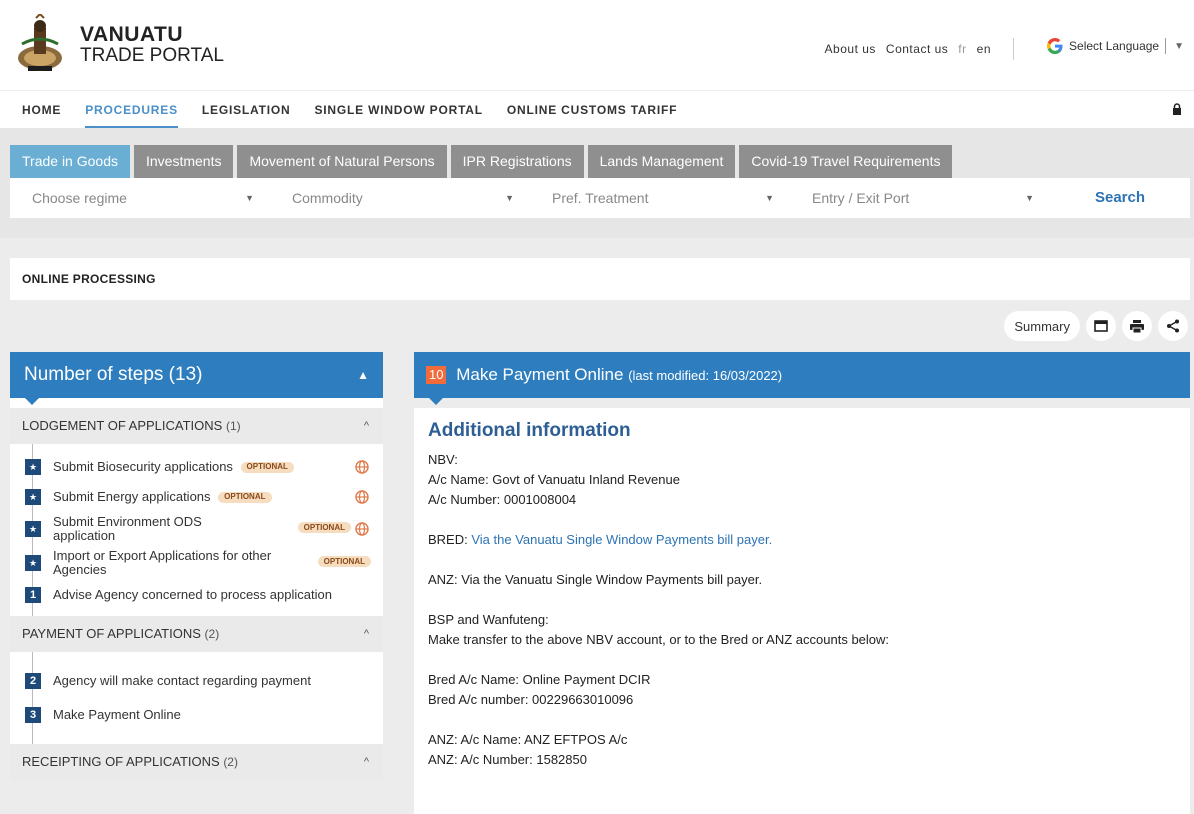  Describe the element at coordinates (196, 634) in the screenshot. I see `group-payment: PAYMENT OF APPLICATIONS (2) ^` at that location.